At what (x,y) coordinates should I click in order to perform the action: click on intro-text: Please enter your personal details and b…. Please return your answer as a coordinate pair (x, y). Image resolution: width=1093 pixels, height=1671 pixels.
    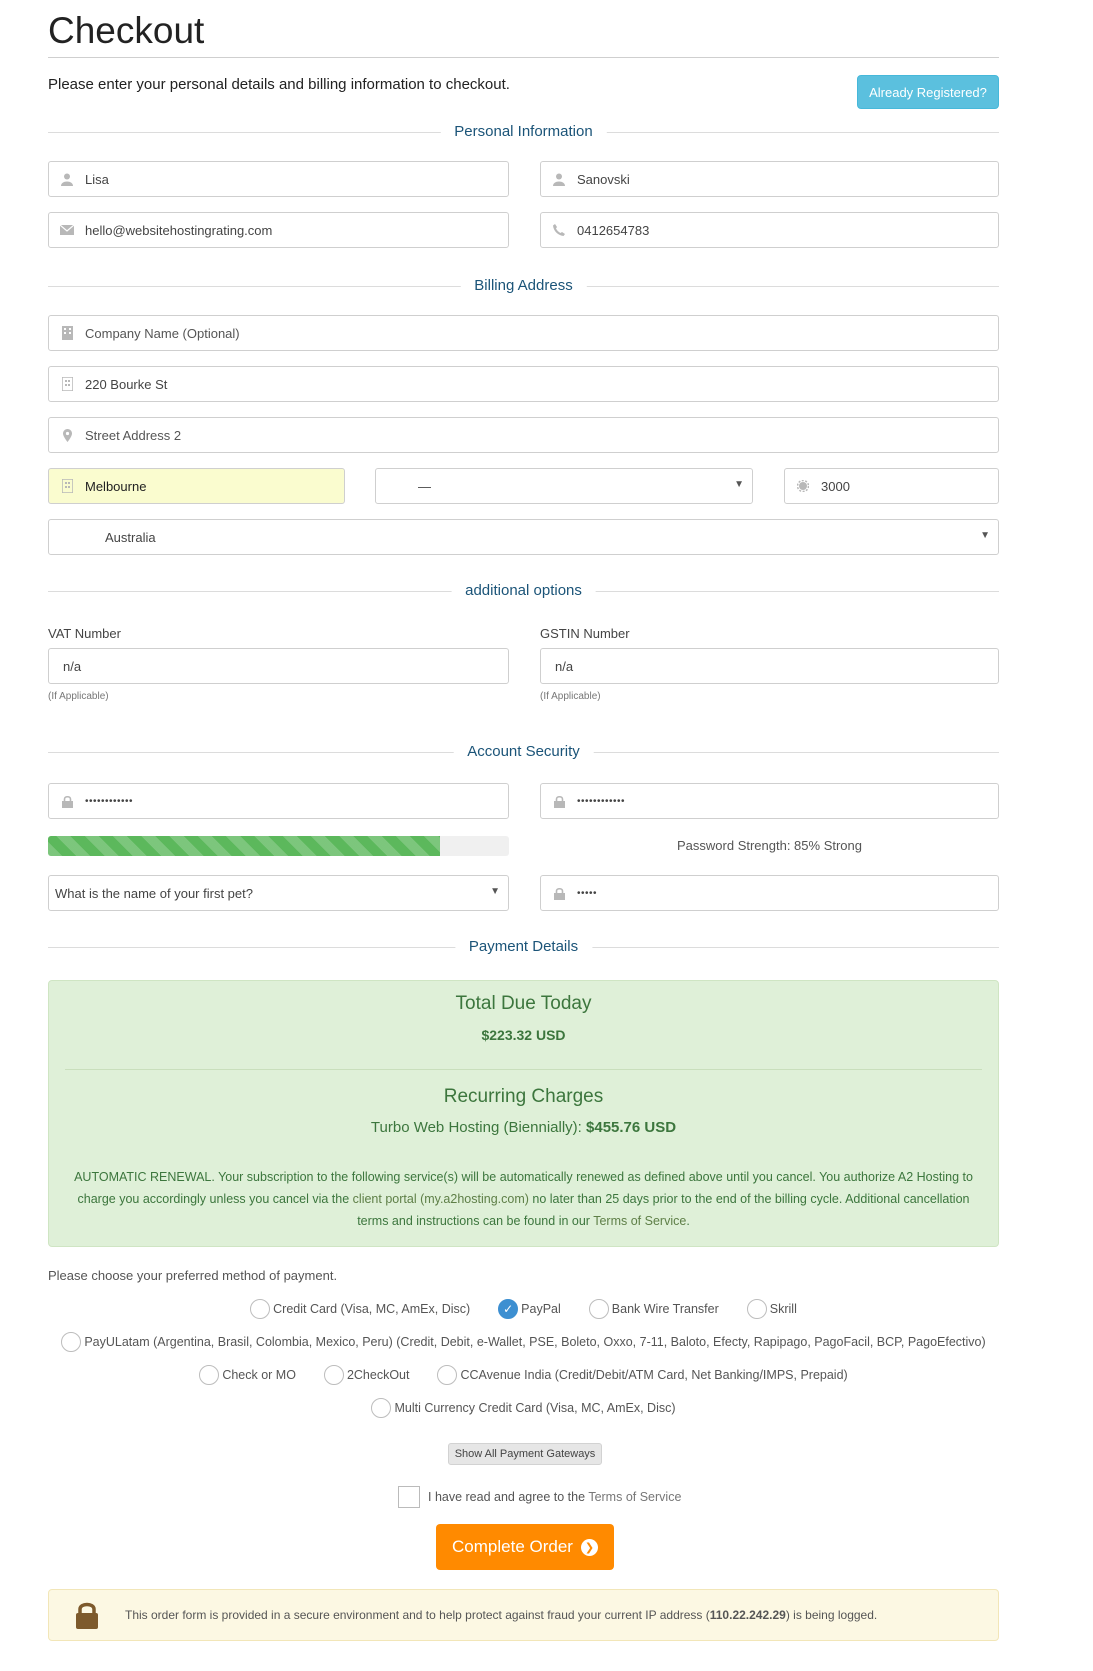
    Looking at the image, I should click on (279, 84).